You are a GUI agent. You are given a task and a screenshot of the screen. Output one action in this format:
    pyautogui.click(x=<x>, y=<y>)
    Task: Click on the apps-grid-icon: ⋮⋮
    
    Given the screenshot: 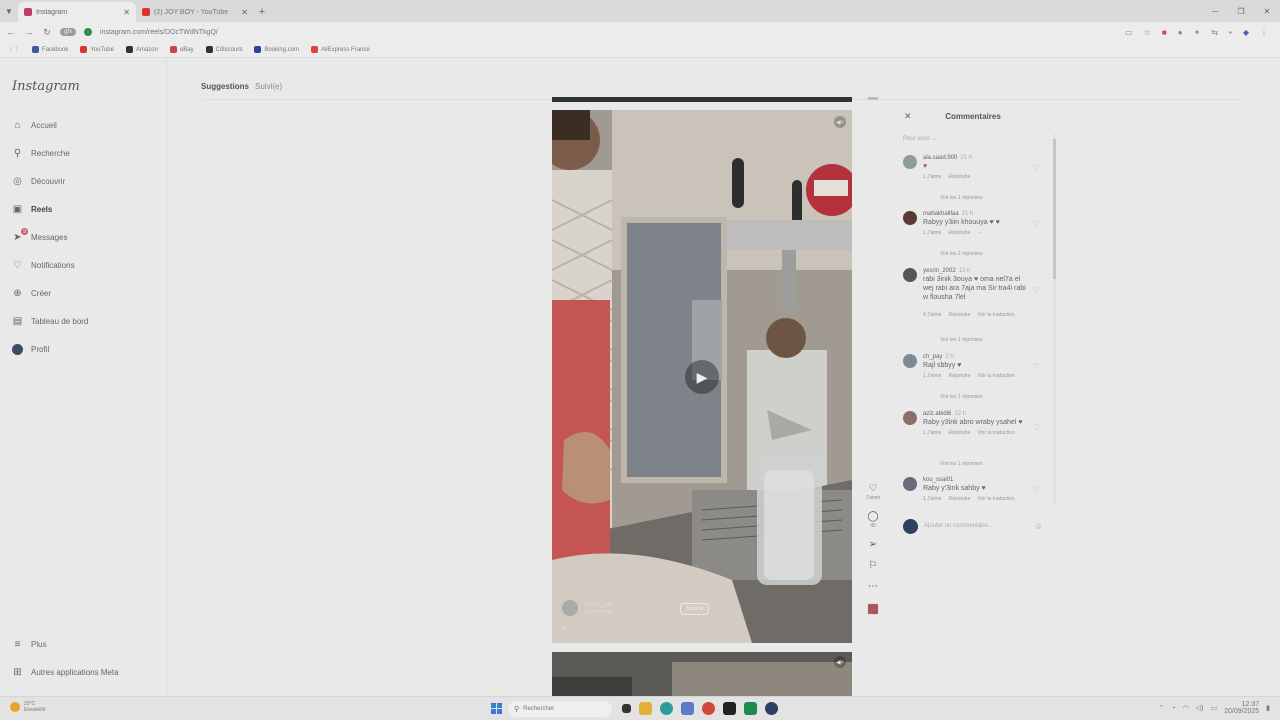 What is the action you would take?
    pyautogui.click(x=14, y=49)
    